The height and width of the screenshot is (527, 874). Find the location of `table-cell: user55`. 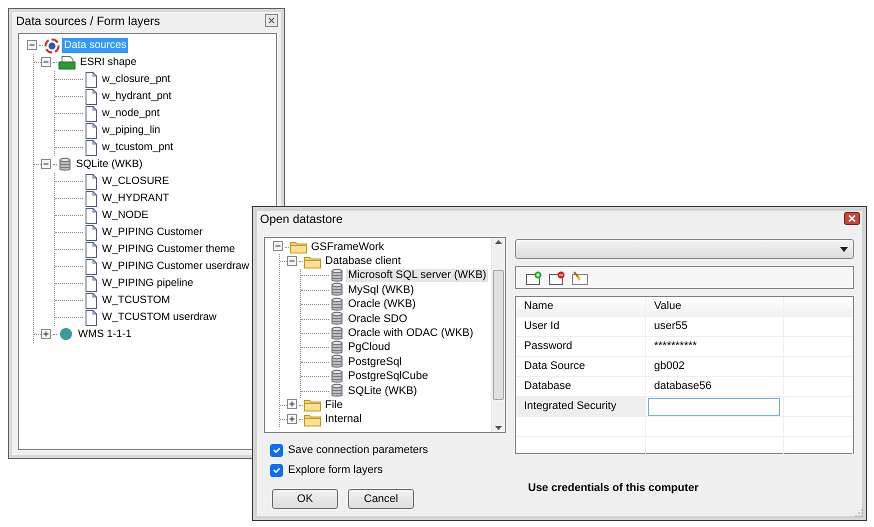

table-cell: user55 is located at coordinates (715, 327).